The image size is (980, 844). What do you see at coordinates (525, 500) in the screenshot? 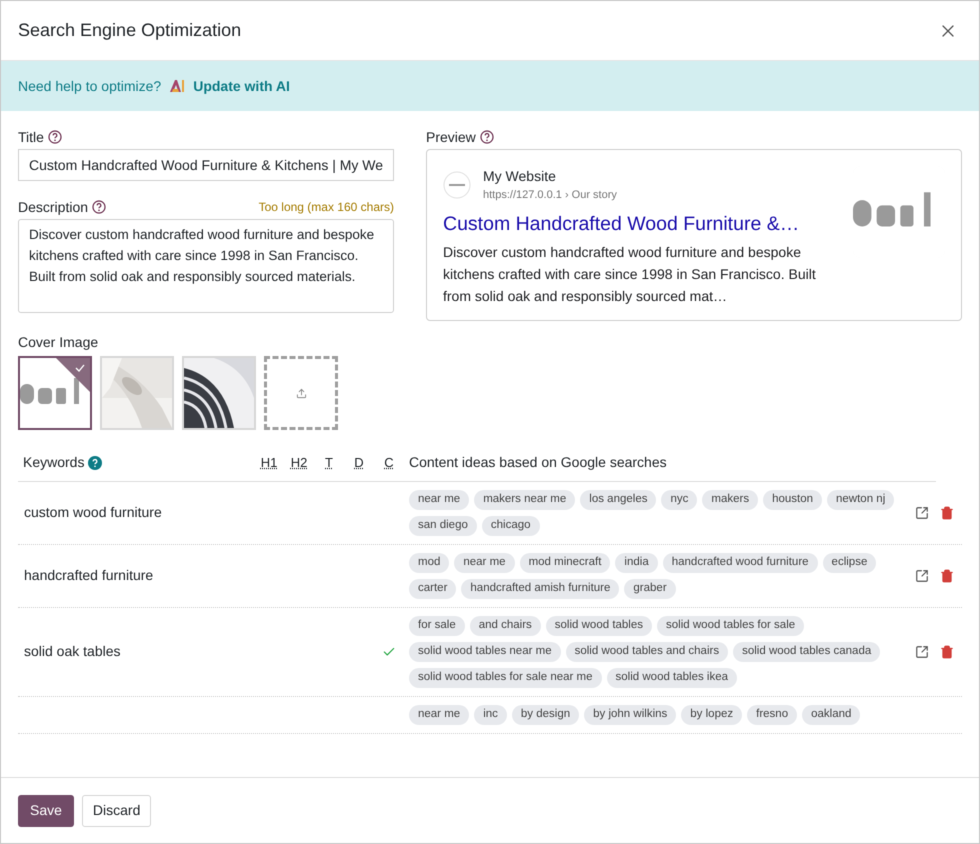
I see `idea-chip: makers near me` at bounding box center [525, 500].